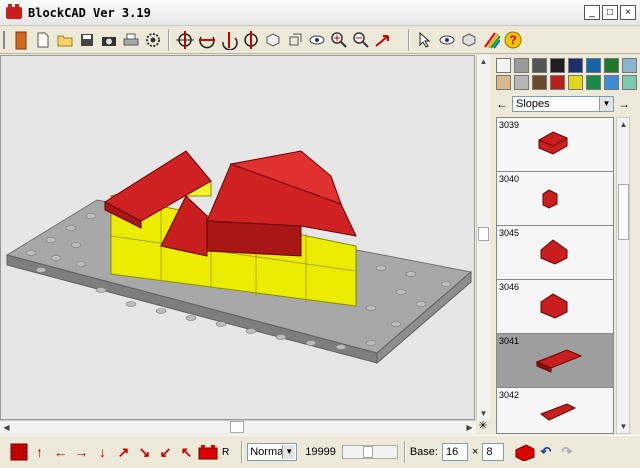 The height and width of the screenshot is (468, 640). What do you see at coordinates (87, 40) in the screenshot?
I see `save-icon` at bounding box center [87, 40].